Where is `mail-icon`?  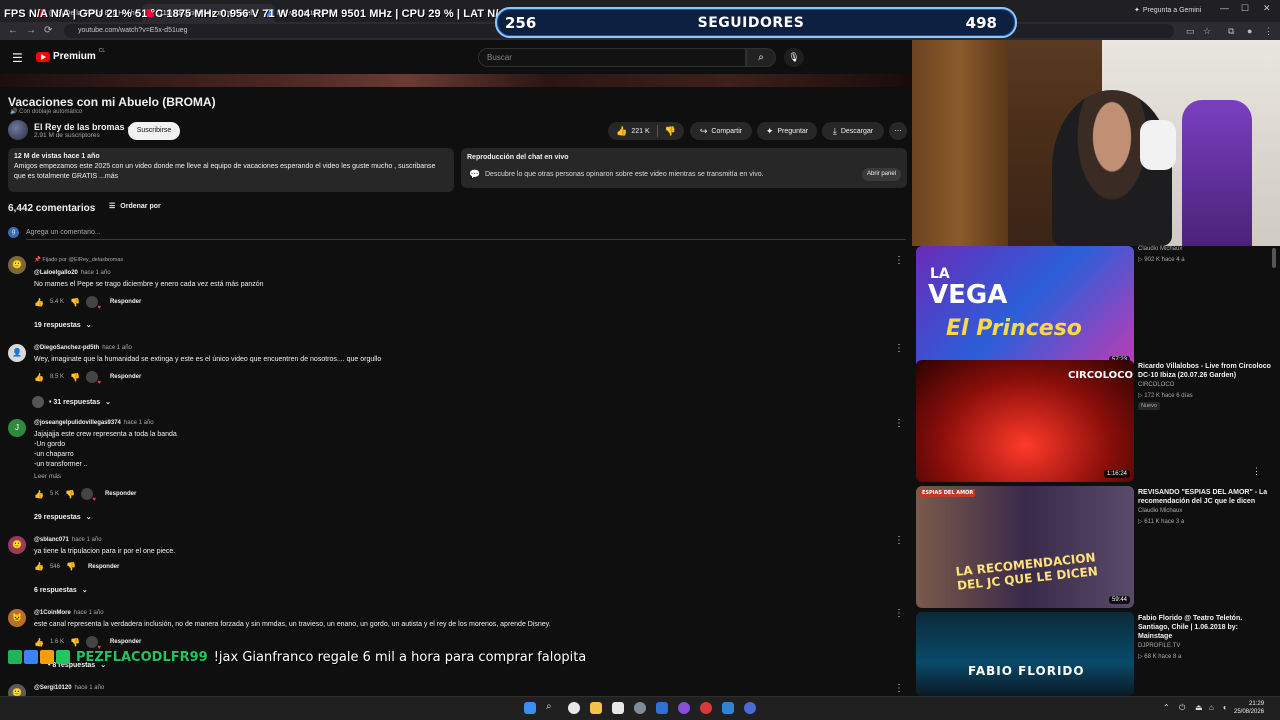
mail-icon is located at coordinates (662, 708).